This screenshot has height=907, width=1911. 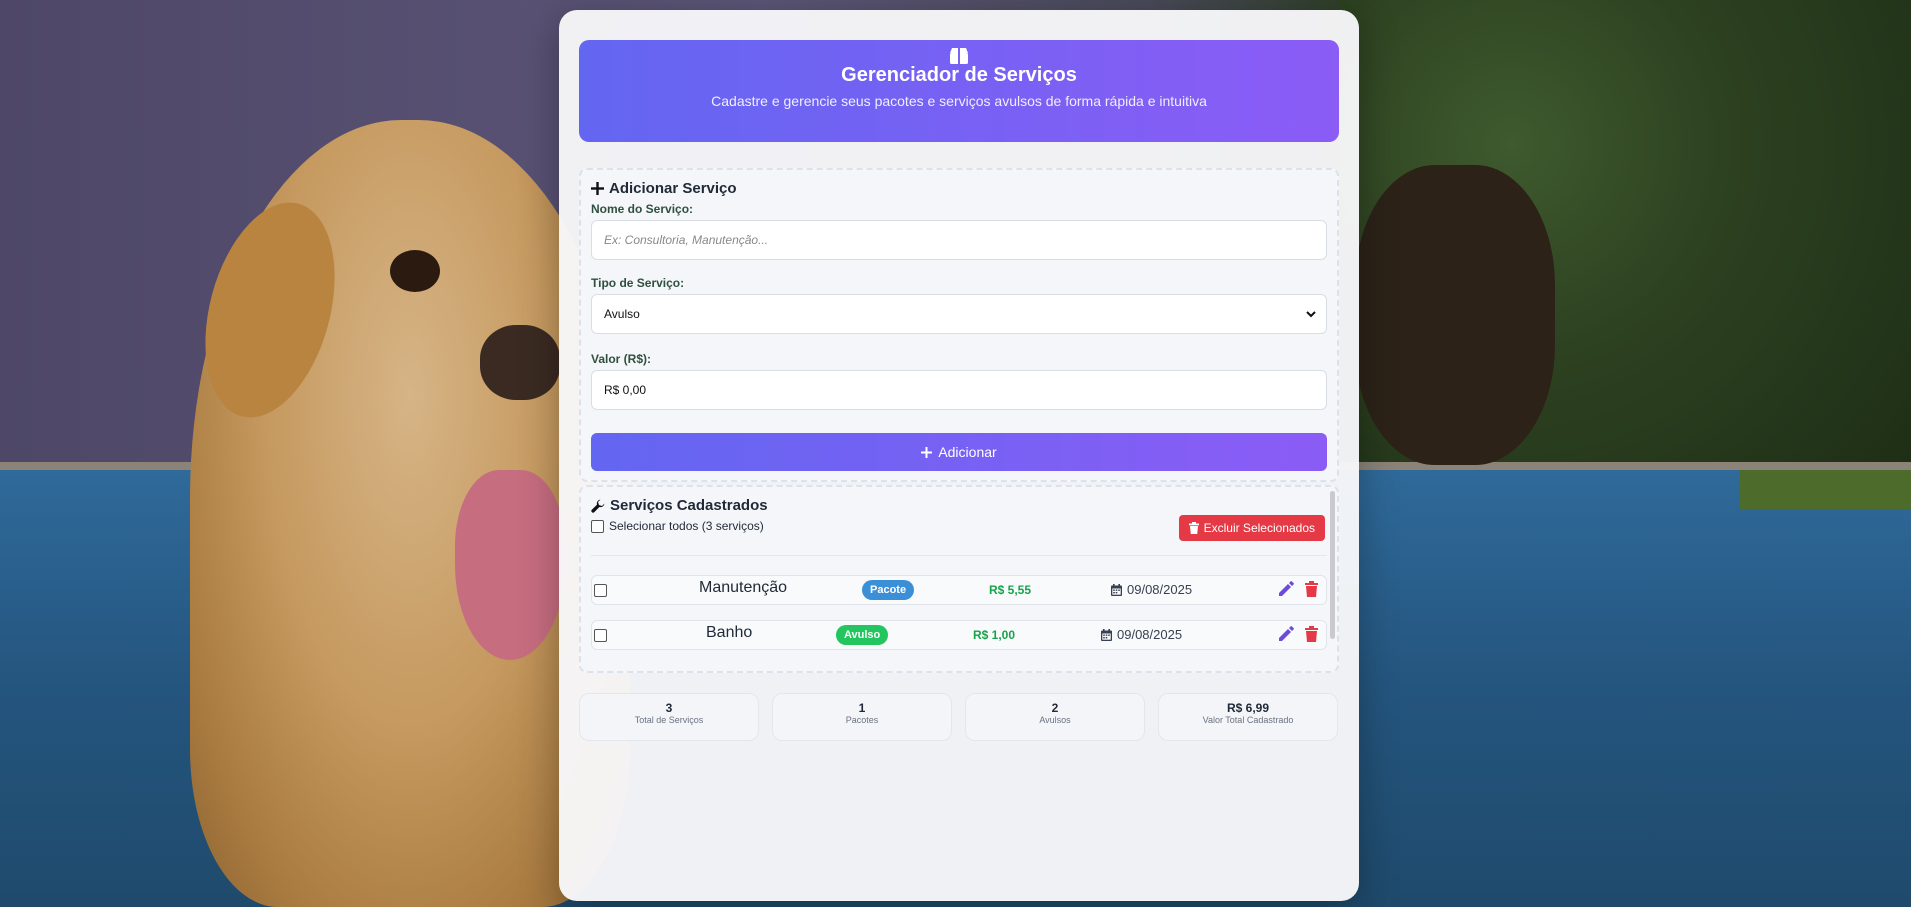 I want to click on select-all-checkbox, so click(x=597, y=526).